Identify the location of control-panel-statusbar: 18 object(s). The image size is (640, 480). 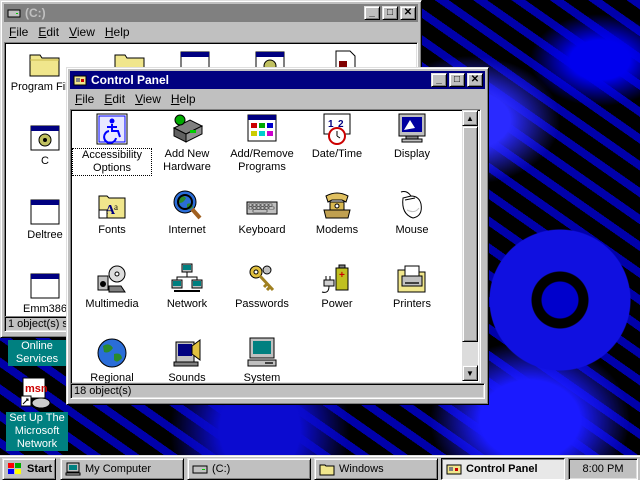
(277, 392).